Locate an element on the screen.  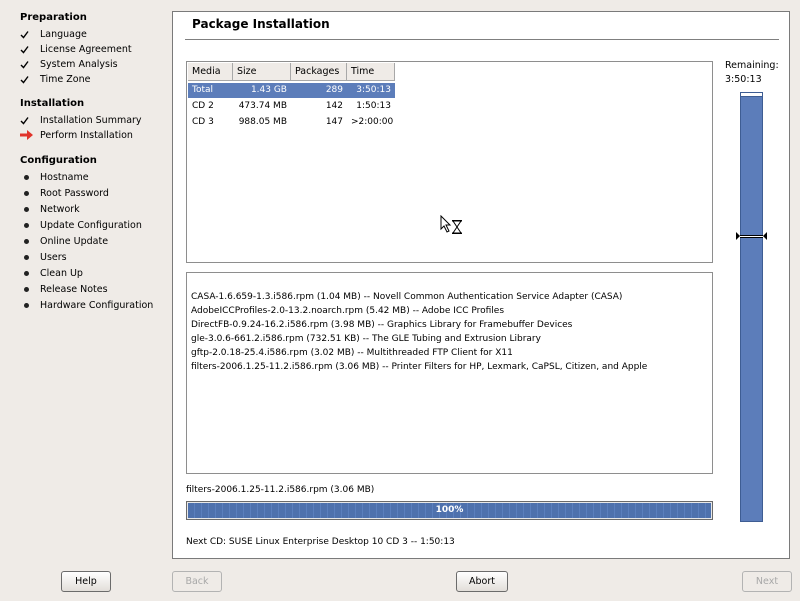
cd-boundary-marker is located at coordinates (751, 236).